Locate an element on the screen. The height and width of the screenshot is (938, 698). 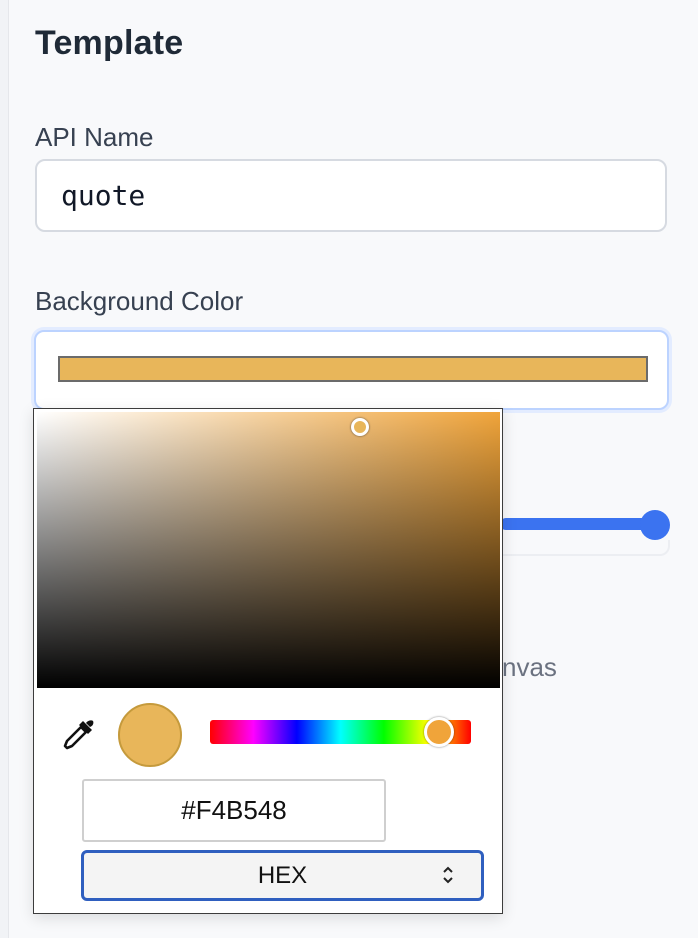
background-color-field is located at coordinates (351, 370).